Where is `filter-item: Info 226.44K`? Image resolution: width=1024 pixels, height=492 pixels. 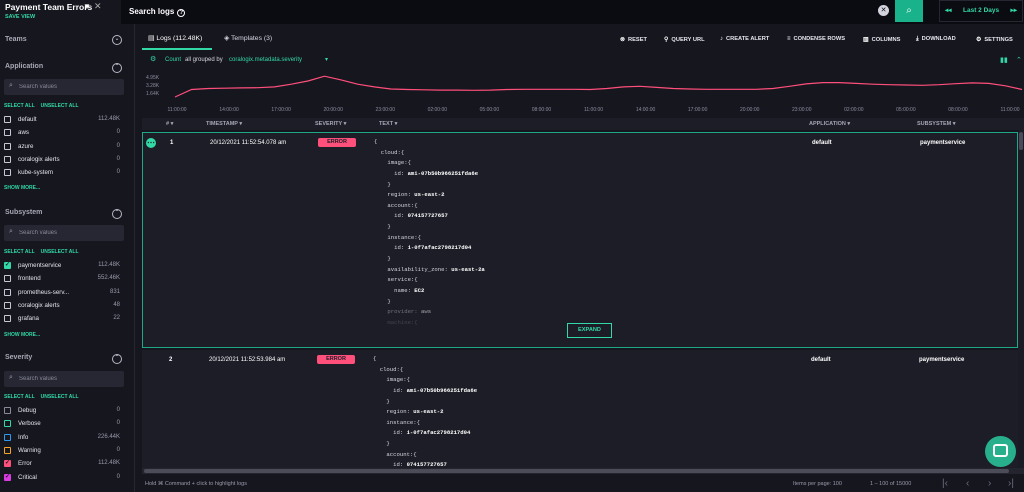
filter-item: Info 226.44K is located at coordinates (63, 438).